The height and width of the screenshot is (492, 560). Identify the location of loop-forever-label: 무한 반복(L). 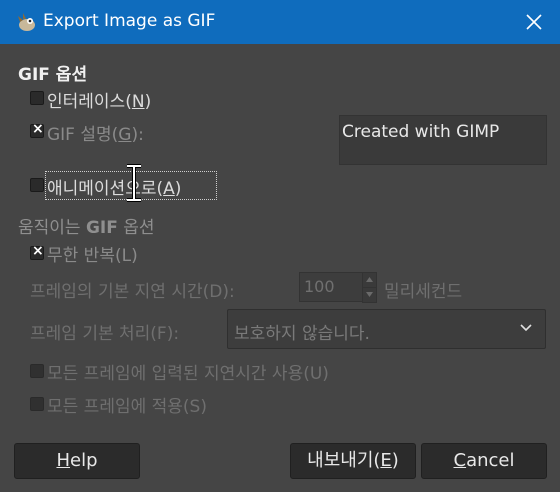
(92, 253).